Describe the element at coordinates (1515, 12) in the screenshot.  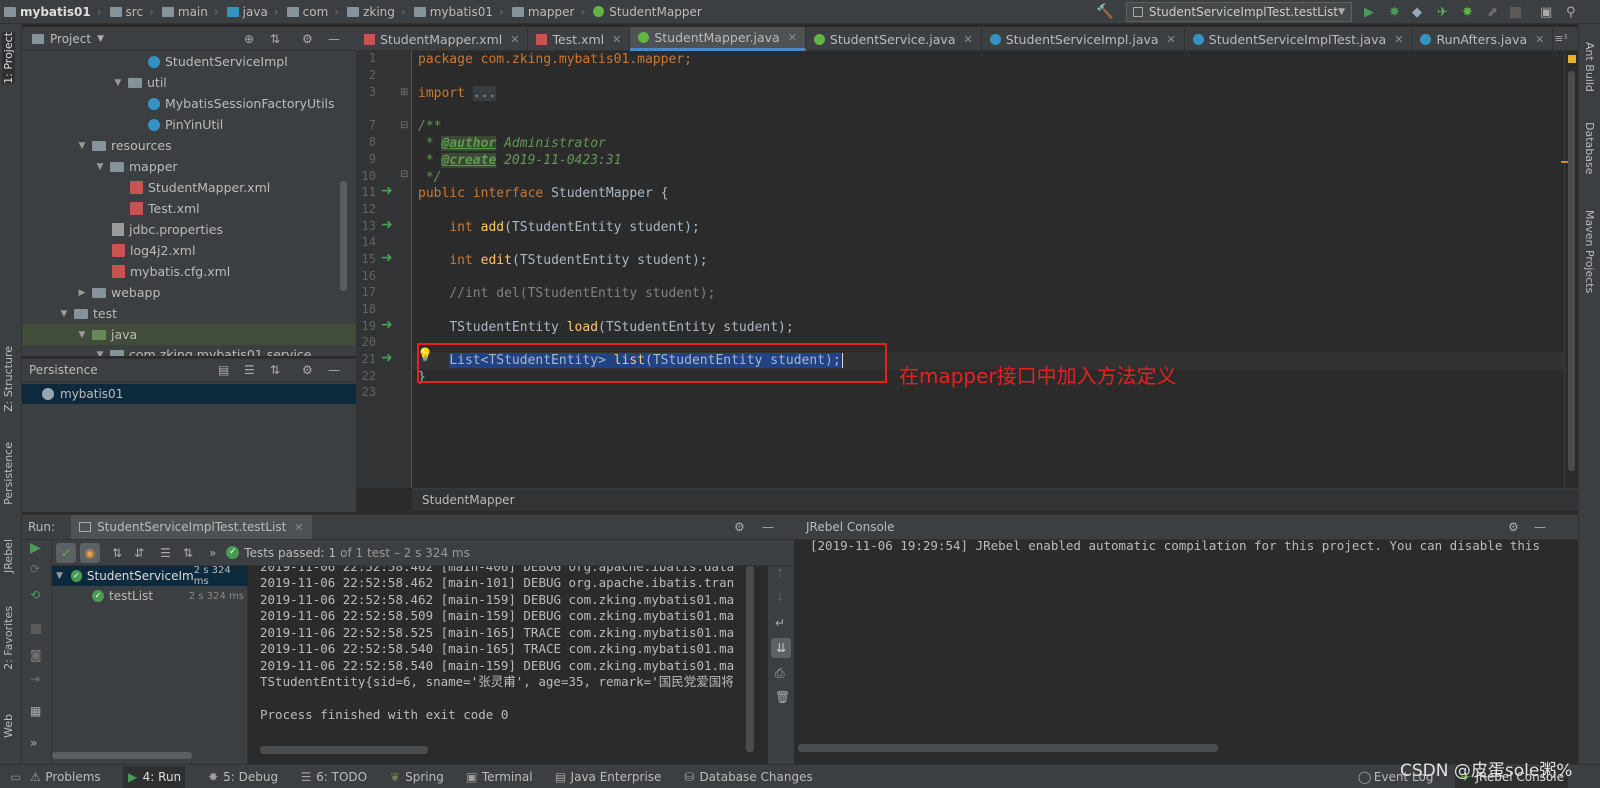
I see `stop-icon` at that location.